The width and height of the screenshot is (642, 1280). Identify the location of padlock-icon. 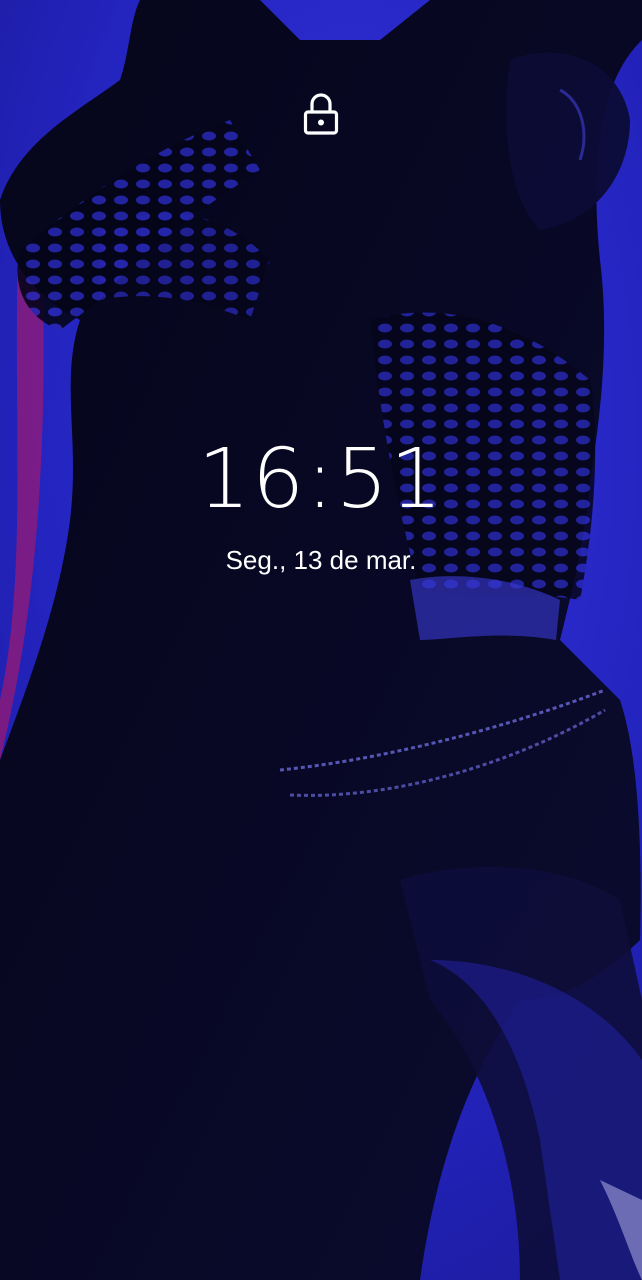
(321, 114).